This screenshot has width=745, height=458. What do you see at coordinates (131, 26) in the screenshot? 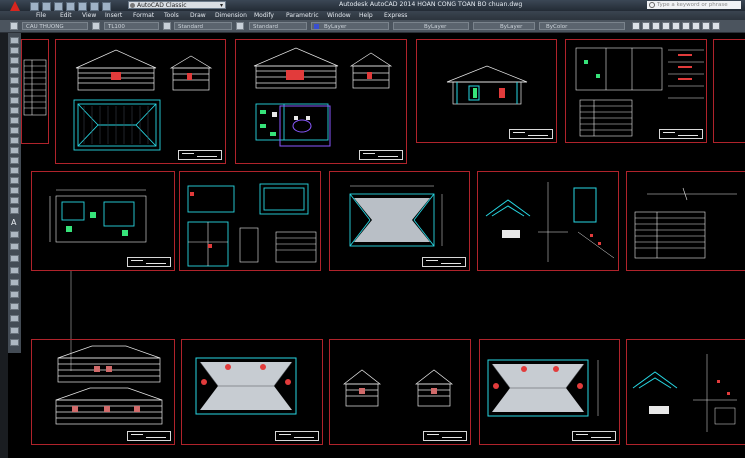
I see `text-style-dropdown: TL100` at bounding box center [131, 26].